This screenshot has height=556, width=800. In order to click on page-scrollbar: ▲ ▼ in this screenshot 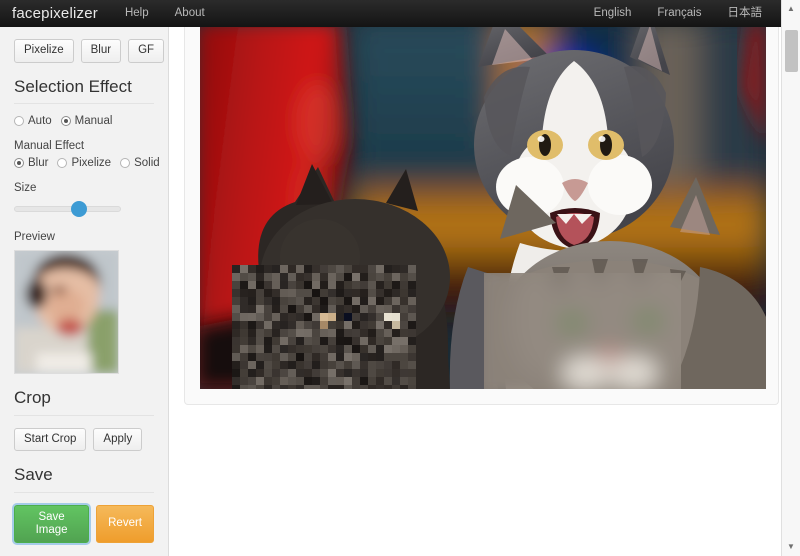, I will do `click(790, 278)`.